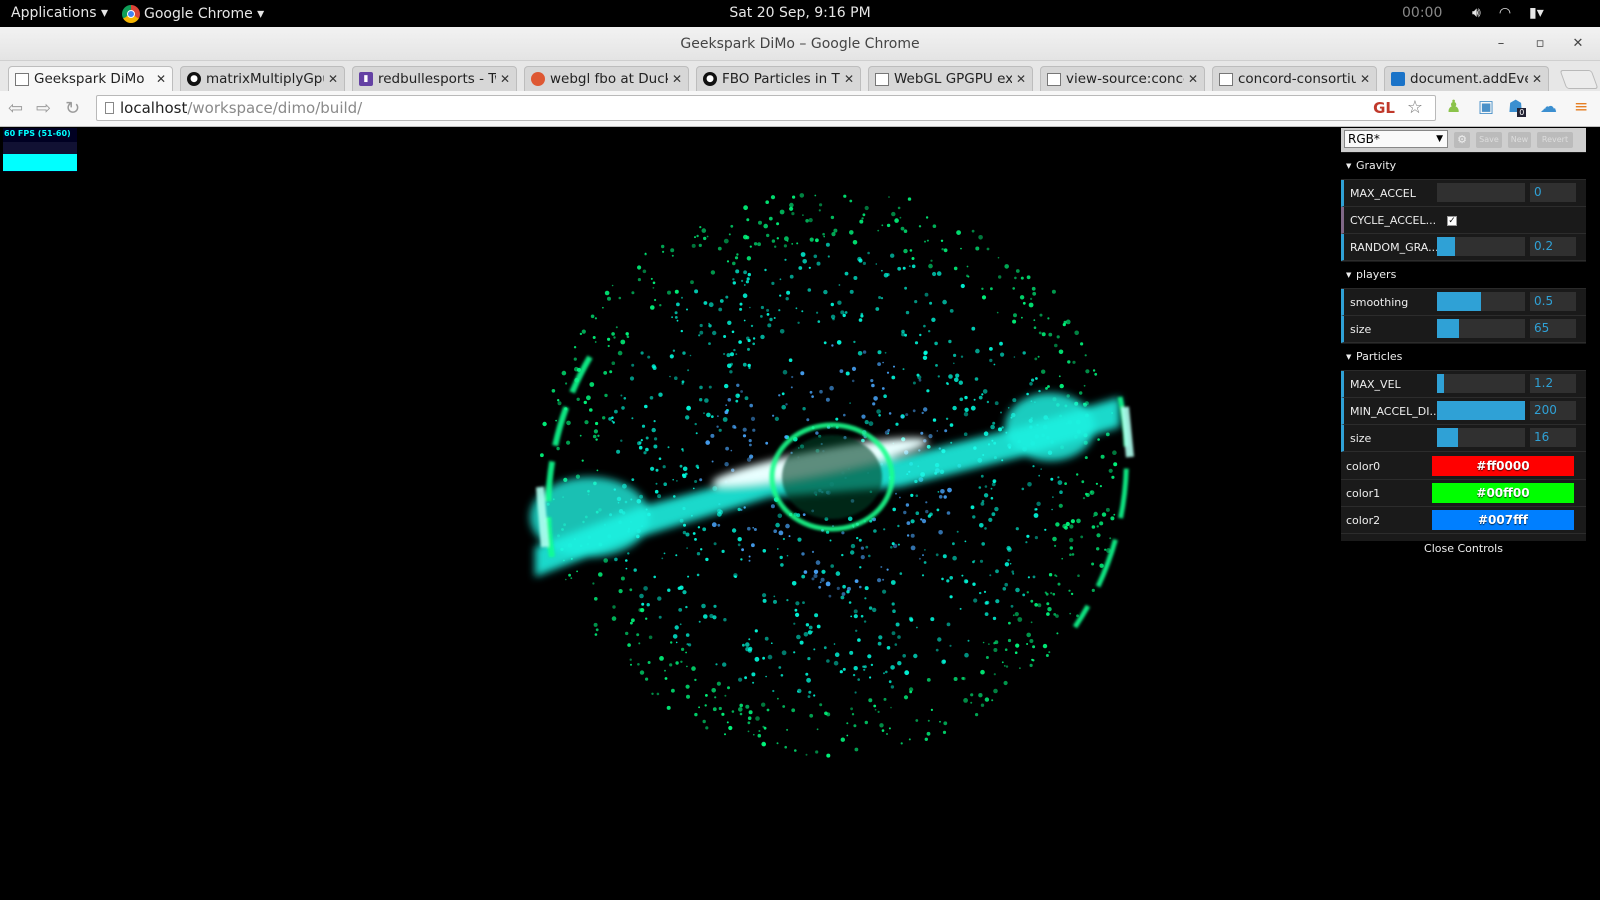 Image resolution: width=1600 pixels, height=900 pixels. What do you see at coordinates (766, 108) in the screenshot?
I see `address-bar: localhost/workspace/dimo/build/ GL ☆` at bounding box center [766, 108].